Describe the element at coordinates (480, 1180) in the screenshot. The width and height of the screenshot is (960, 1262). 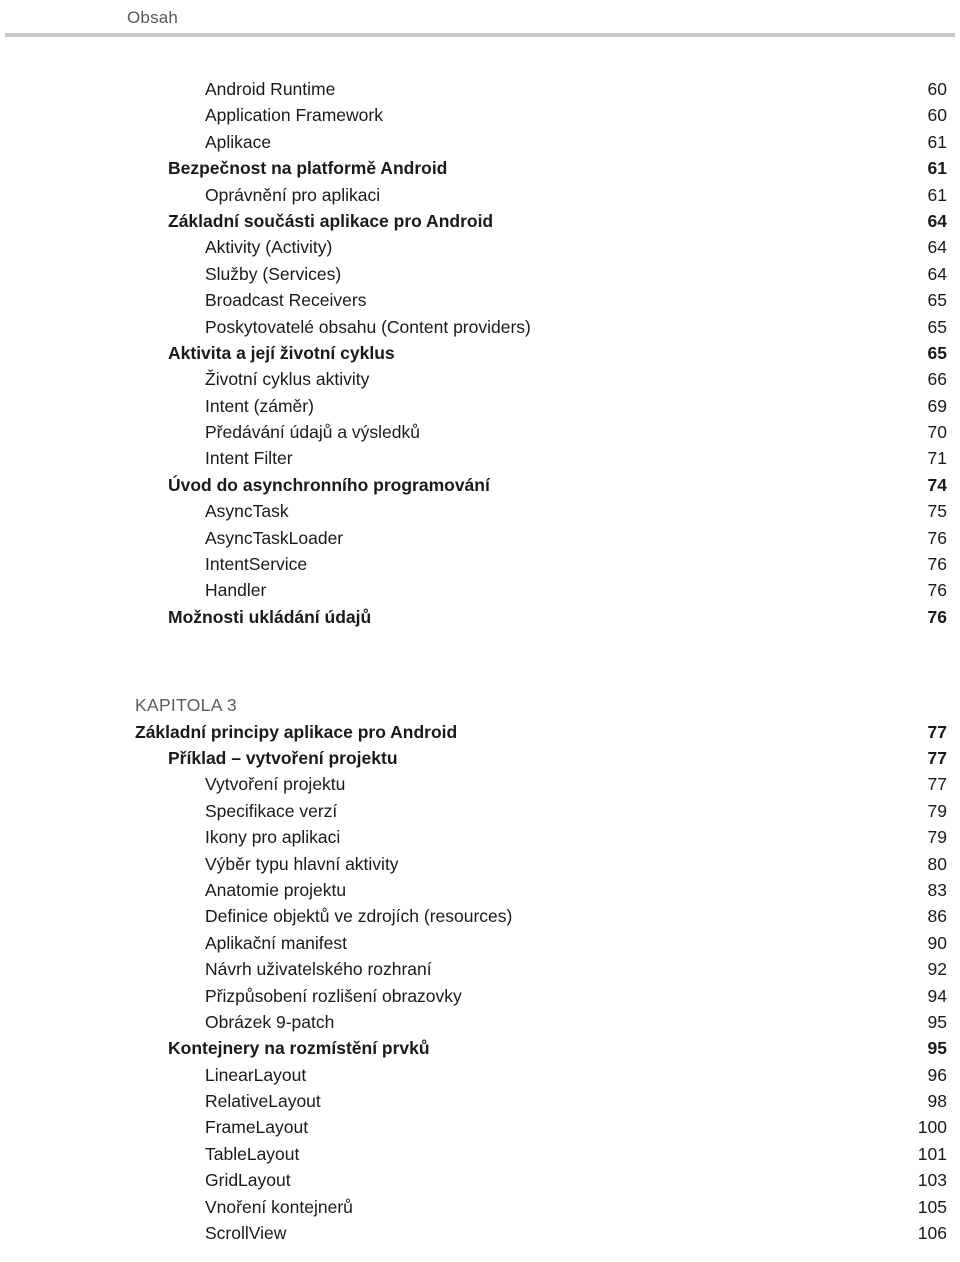
I see `toc-entry: GridLayout 103` at that location.